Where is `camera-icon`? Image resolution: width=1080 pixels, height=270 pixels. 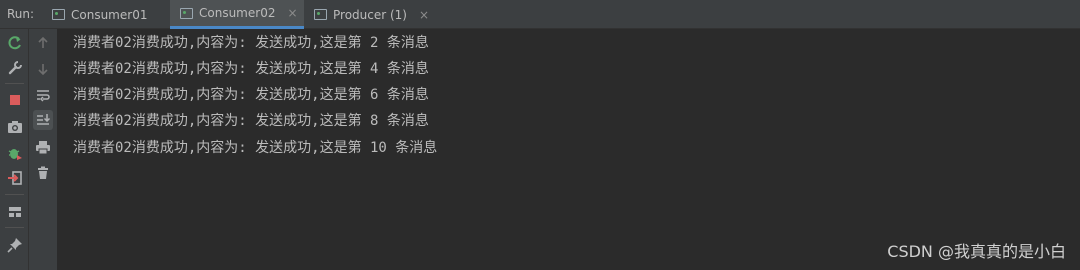 camera-icon is located at coordinates (15, 127).